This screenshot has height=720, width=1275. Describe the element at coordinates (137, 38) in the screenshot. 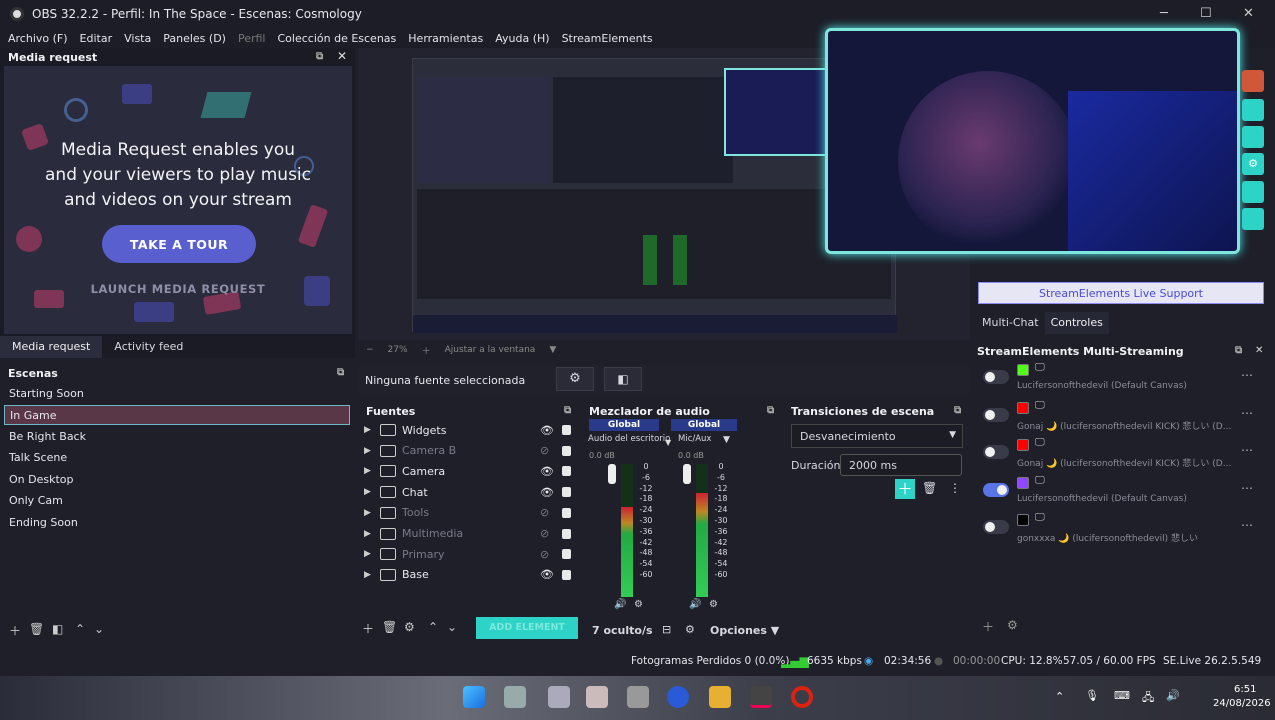

I see `menu-vista: Vista` at that location.